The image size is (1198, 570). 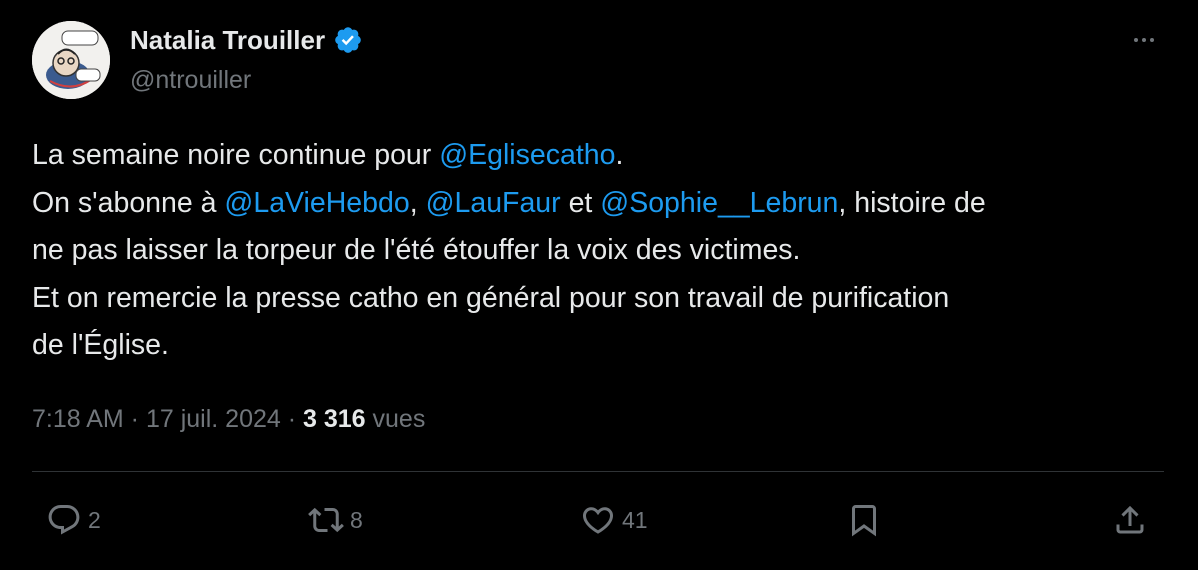 What do you see at coordinates (316, 203) in the screenshot?
I see `mention-link: @LaVieHebdo` at bounding box center [316, 203].